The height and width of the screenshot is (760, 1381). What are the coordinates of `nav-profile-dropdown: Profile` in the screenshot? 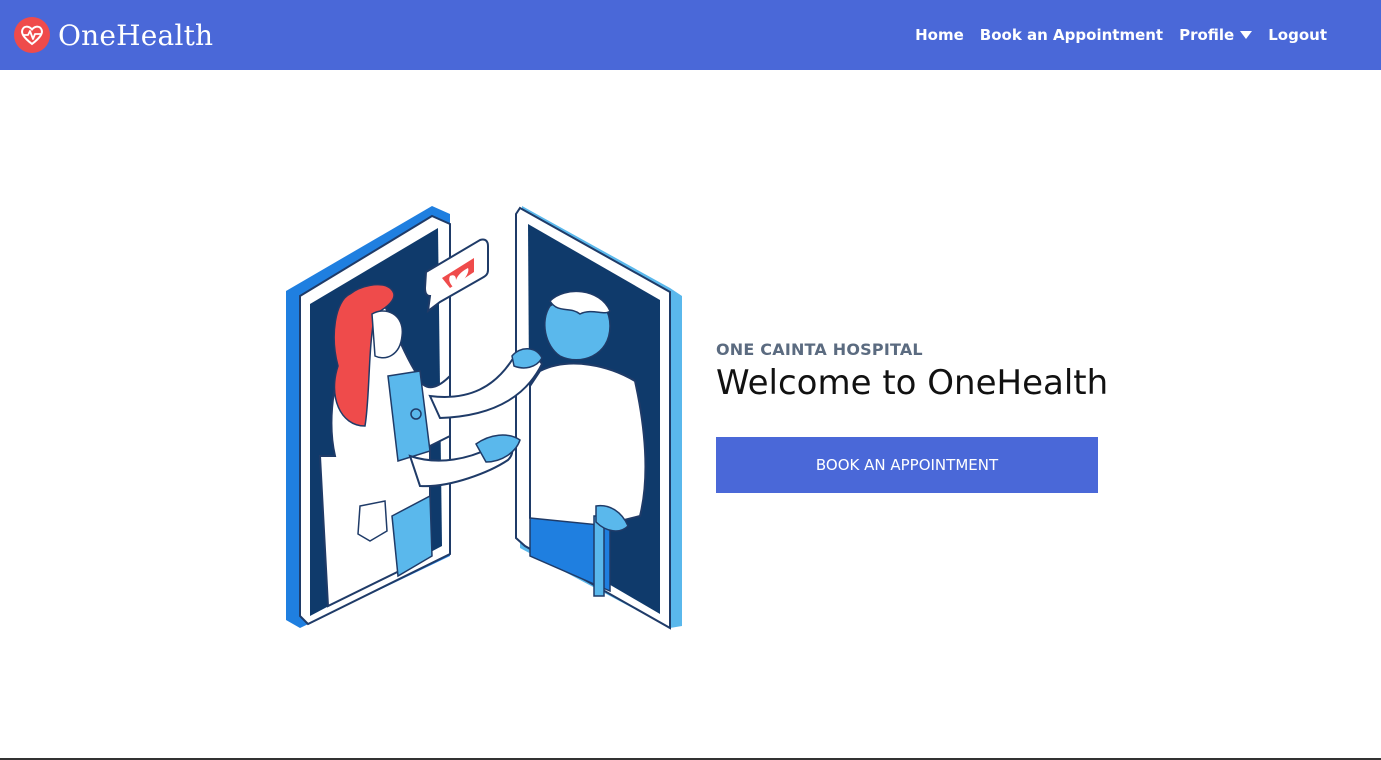 It's located at (1216, 35).